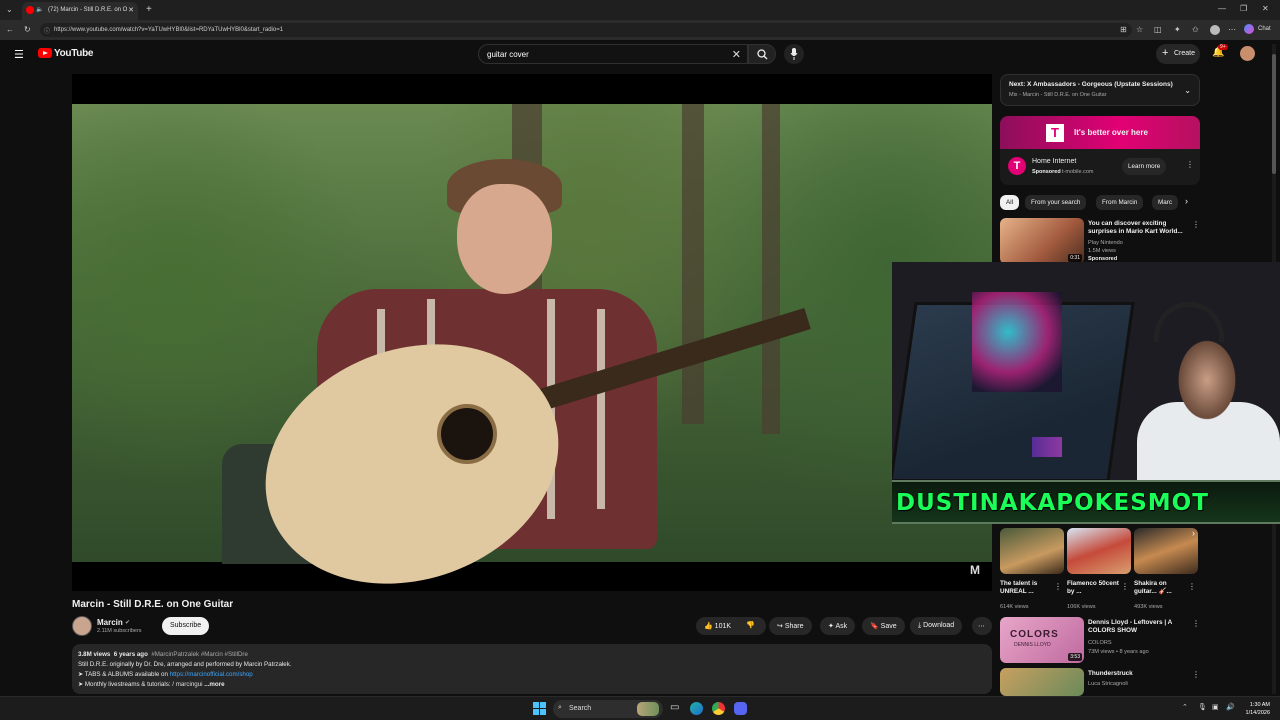  I want to click on clock-date: 1/14/2026, so click(1257, 713).